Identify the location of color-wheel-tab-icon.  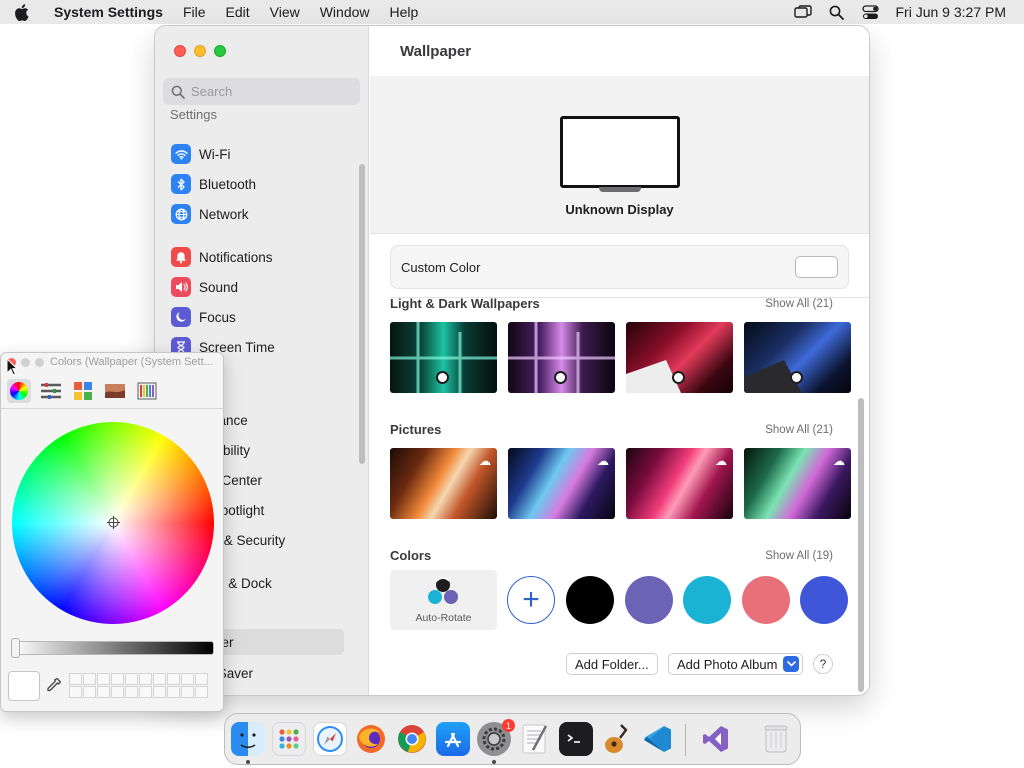
(19, 391).